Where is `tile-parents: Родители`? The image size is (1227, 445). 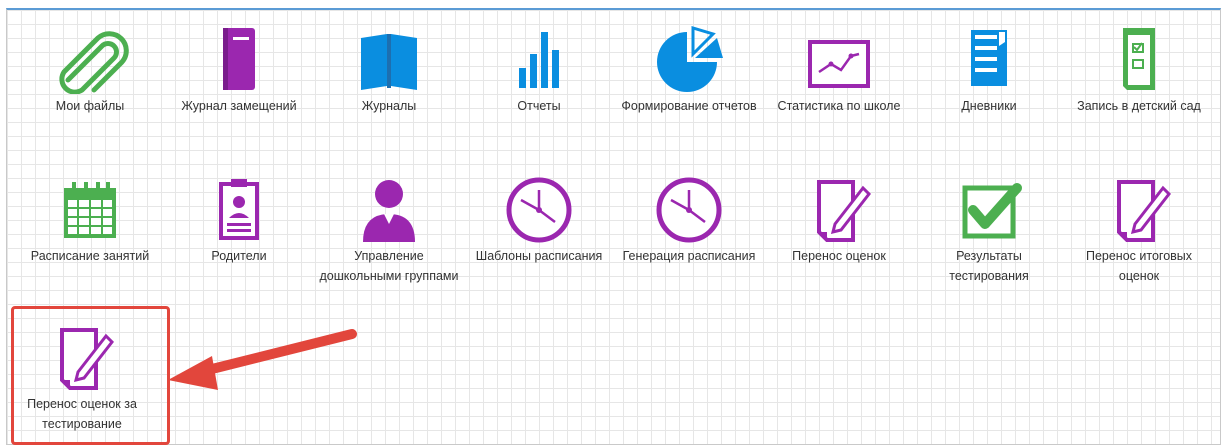
tile-parents: Родители is located at coordinates (239, 220).